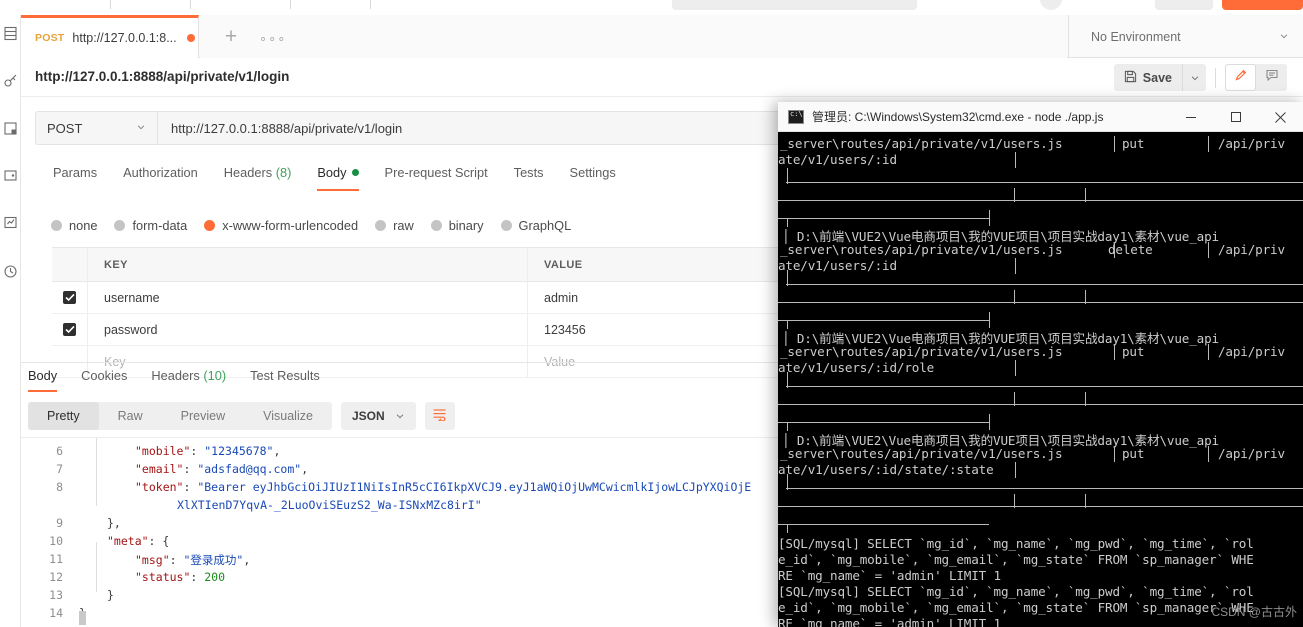  Describe the element at coordinates (355, 172) in the screenshot. I see `body-active-dot` at that location.